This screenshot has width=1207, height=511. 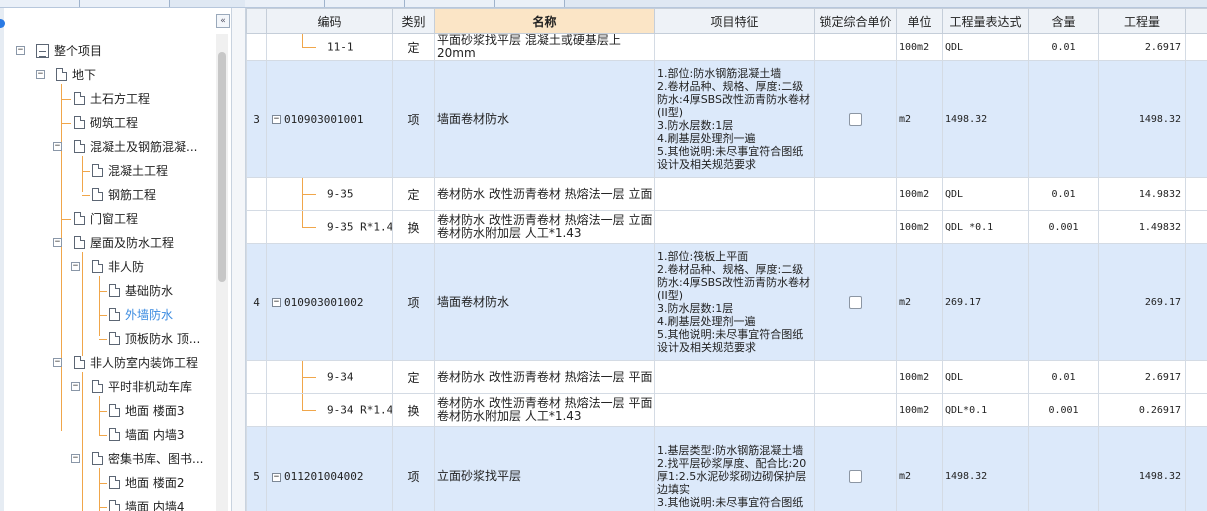 What do you see at coordinates (544, 194) in the screenshot?
I see `name-cell: 卷材防水 改性沥青卷材 热熔法一层 立面` at bounding box center [544, 194].